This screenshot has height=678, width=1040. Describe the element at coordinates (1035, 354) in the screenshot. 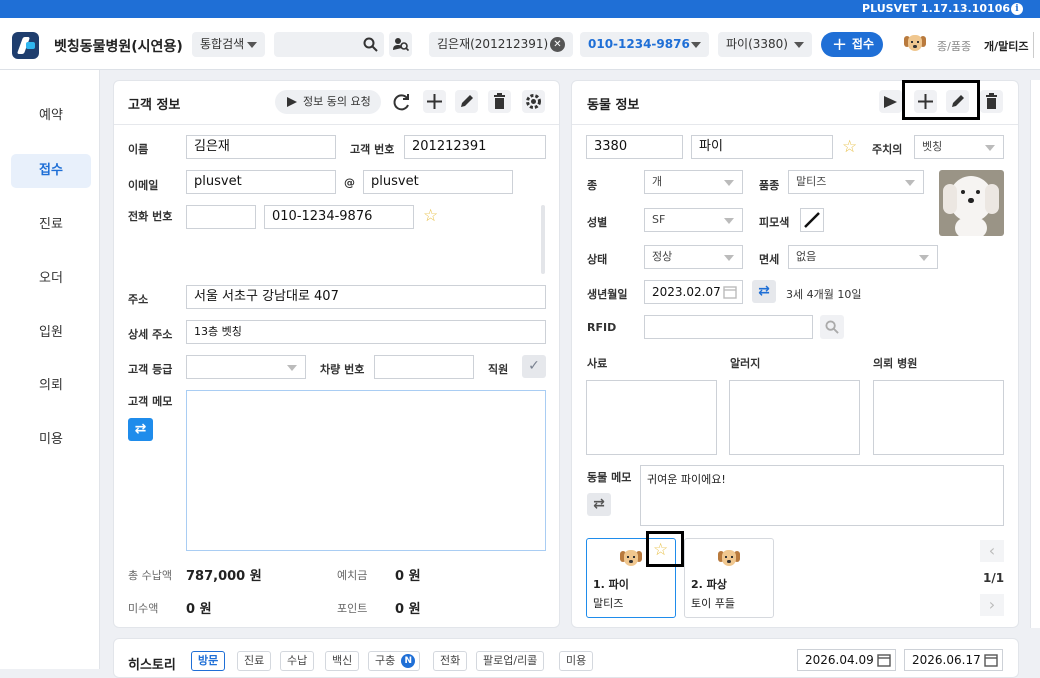

I see `side-panel-edge` at that location.